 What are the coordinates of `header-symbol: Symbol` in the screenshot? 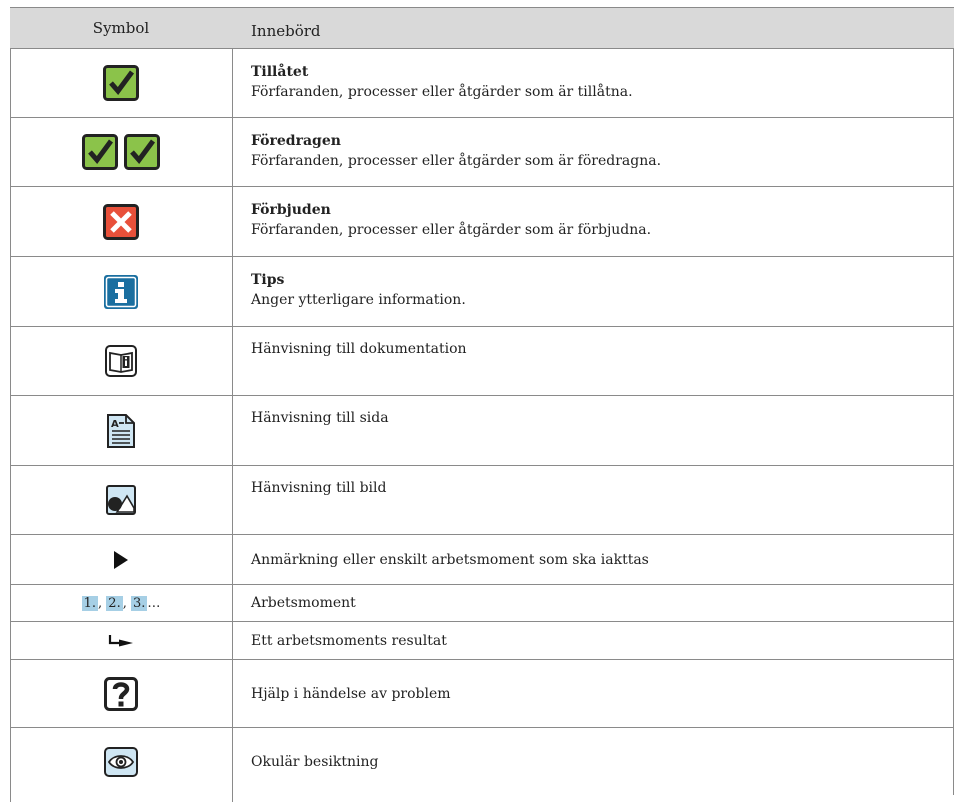 It's located at (121, 28).